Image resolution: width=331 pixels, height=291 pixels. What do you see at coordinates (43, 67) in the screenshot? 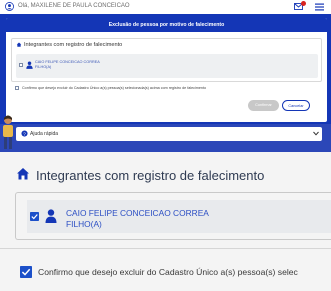
I see `member-role: FILHO(A)` at bounding box center [43, 67].